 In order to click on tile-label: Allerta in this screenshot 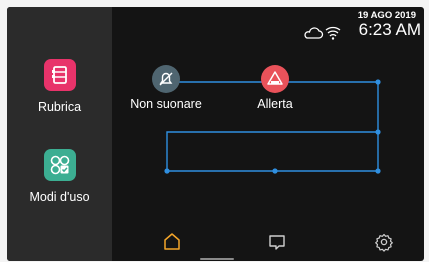, I will do `click(275, 104)`.